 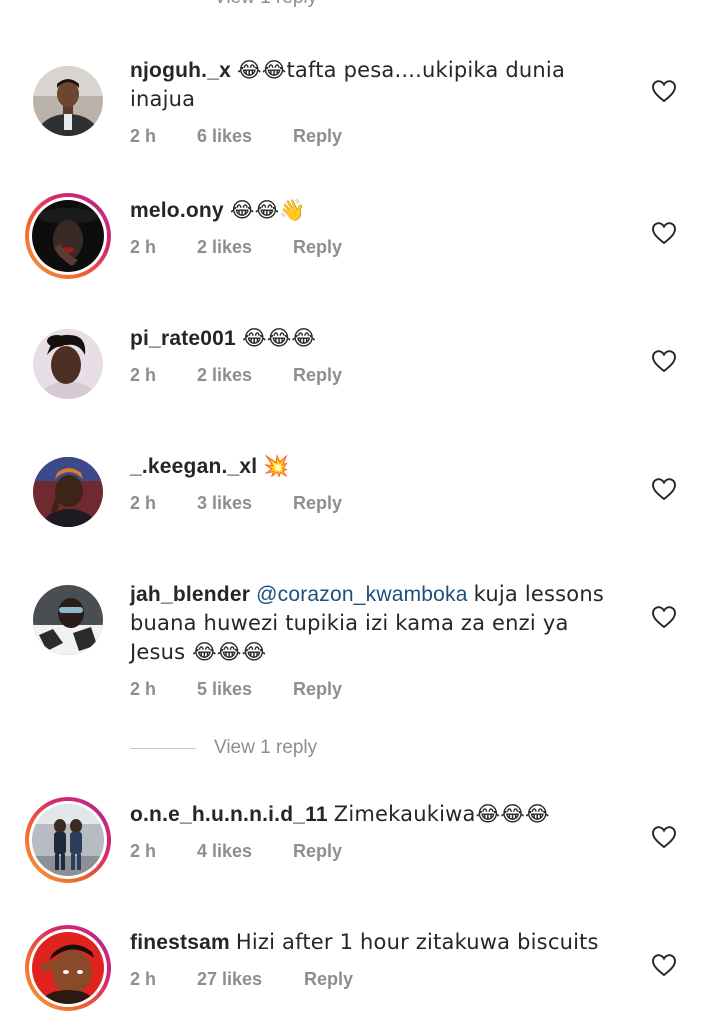 What do you see at coordinates (267, 210) in the screenshot?
I see `comment-body: 😂😂👋` at bounding box center [267, 210].